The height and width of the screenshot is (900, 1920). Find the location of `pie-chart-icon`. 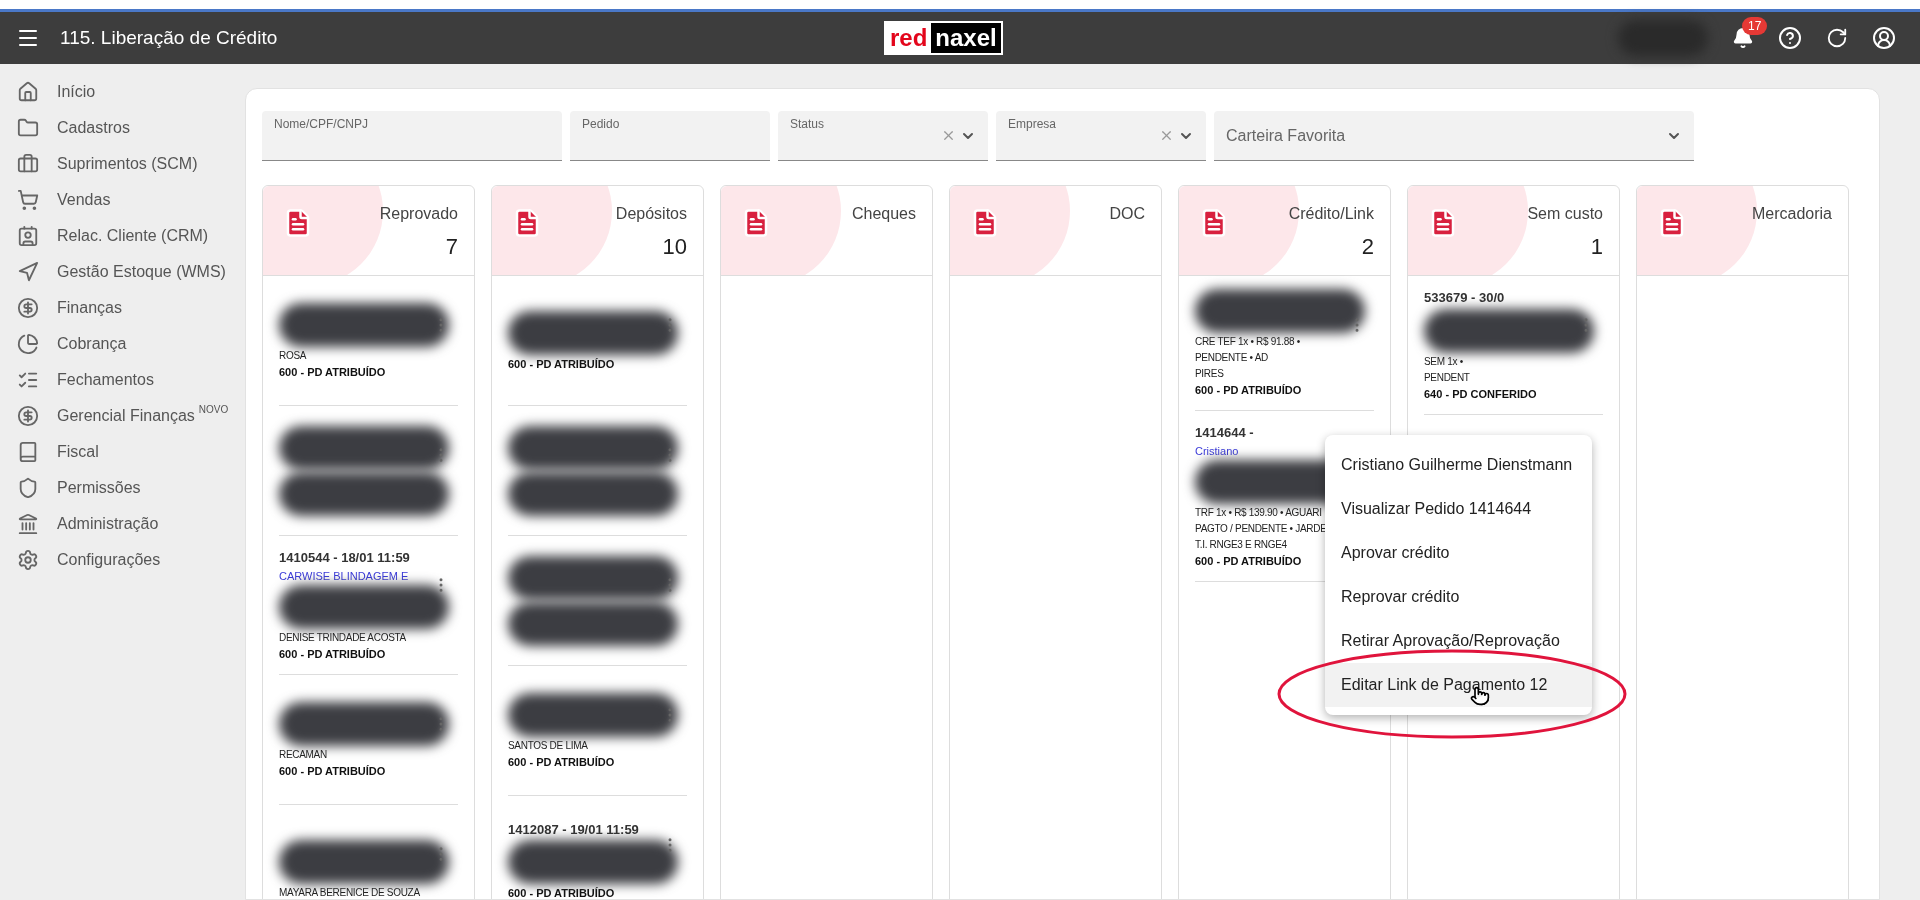

pie-chart-icon is located at coordinates (28, 344).